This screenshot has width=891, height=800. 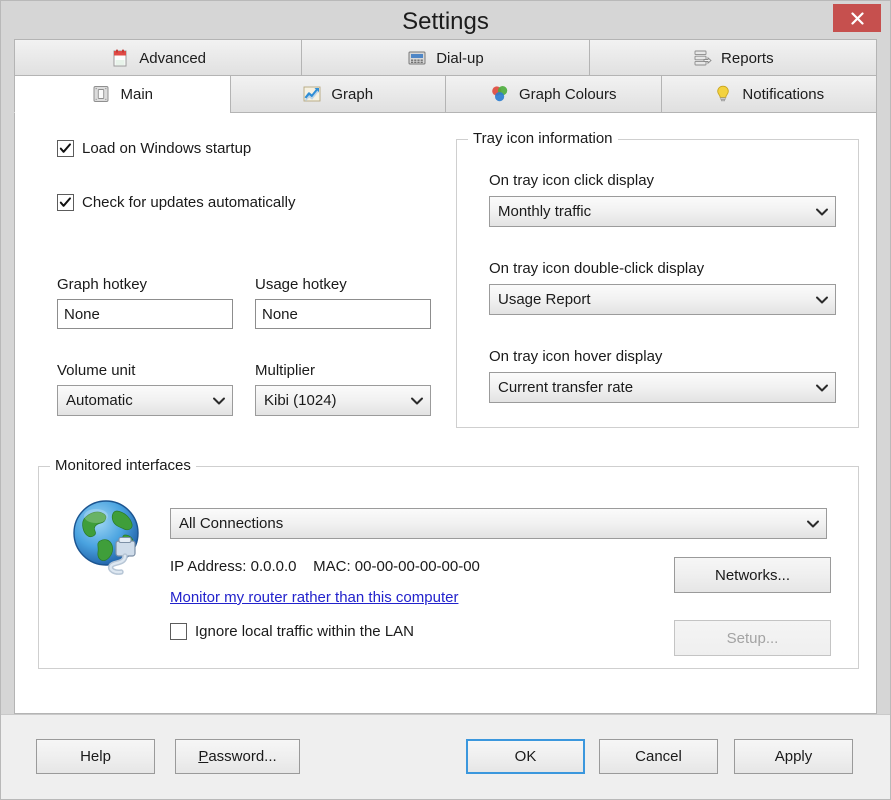 I want to click on load-on-startup-checkbox: Load on Windows startup, so click(x=154, y=148).